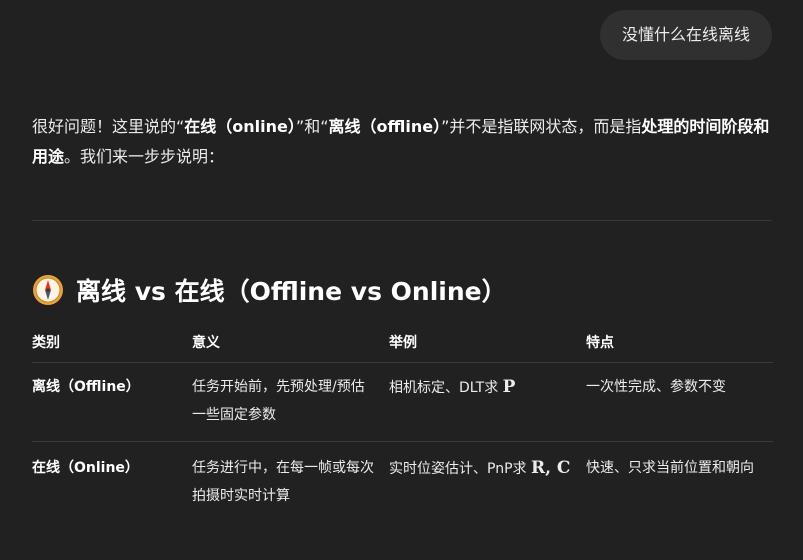  I want to click on section-title: 离线 vs 在线（Offline vs Online）, so click(291, 291).